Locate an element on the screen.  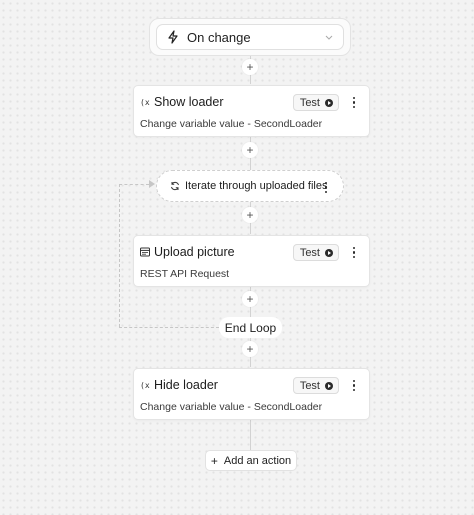
trigger-container: On change is located at coordinates (250, 37).